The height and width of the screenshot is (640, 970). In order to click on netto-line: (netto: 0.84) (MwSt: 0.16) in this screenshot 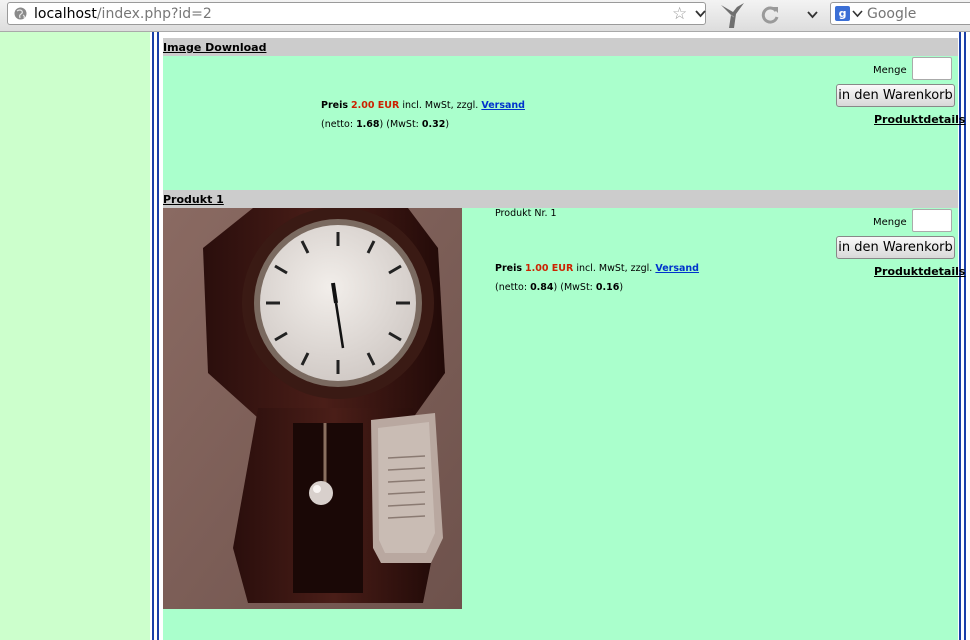, I will do `click(559, 287)`.